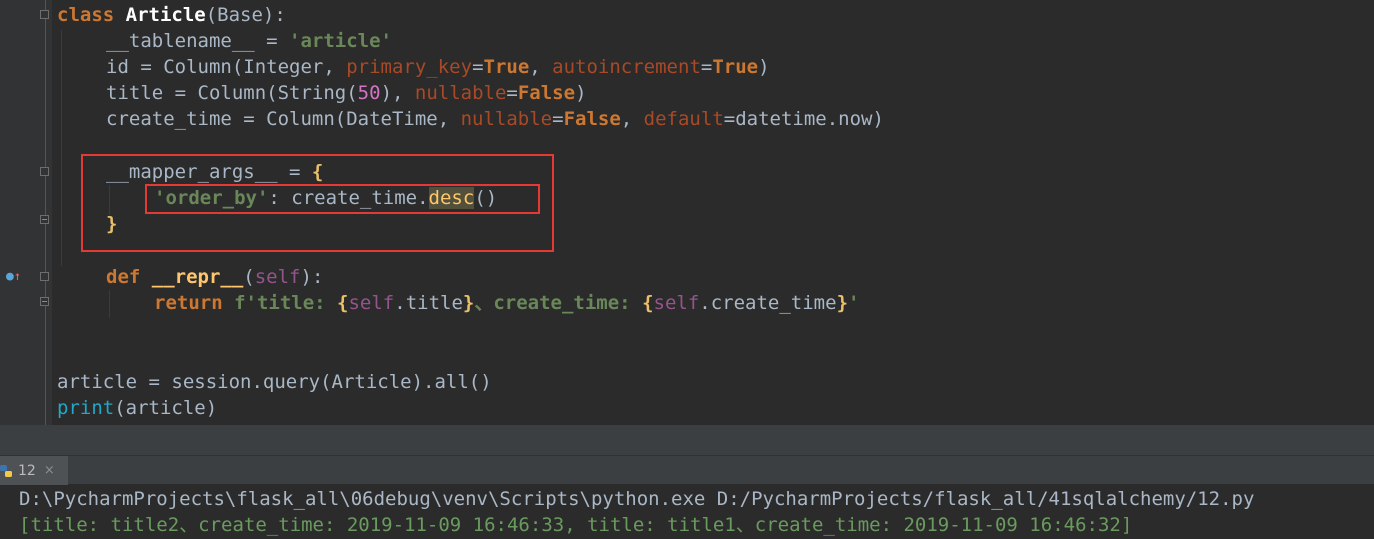 This screenshot has height=539, width=1374. What do you see at coordinates (129, 277) in the screenshot?
I see `keyword-def: def` at bounding box center [129, 277].